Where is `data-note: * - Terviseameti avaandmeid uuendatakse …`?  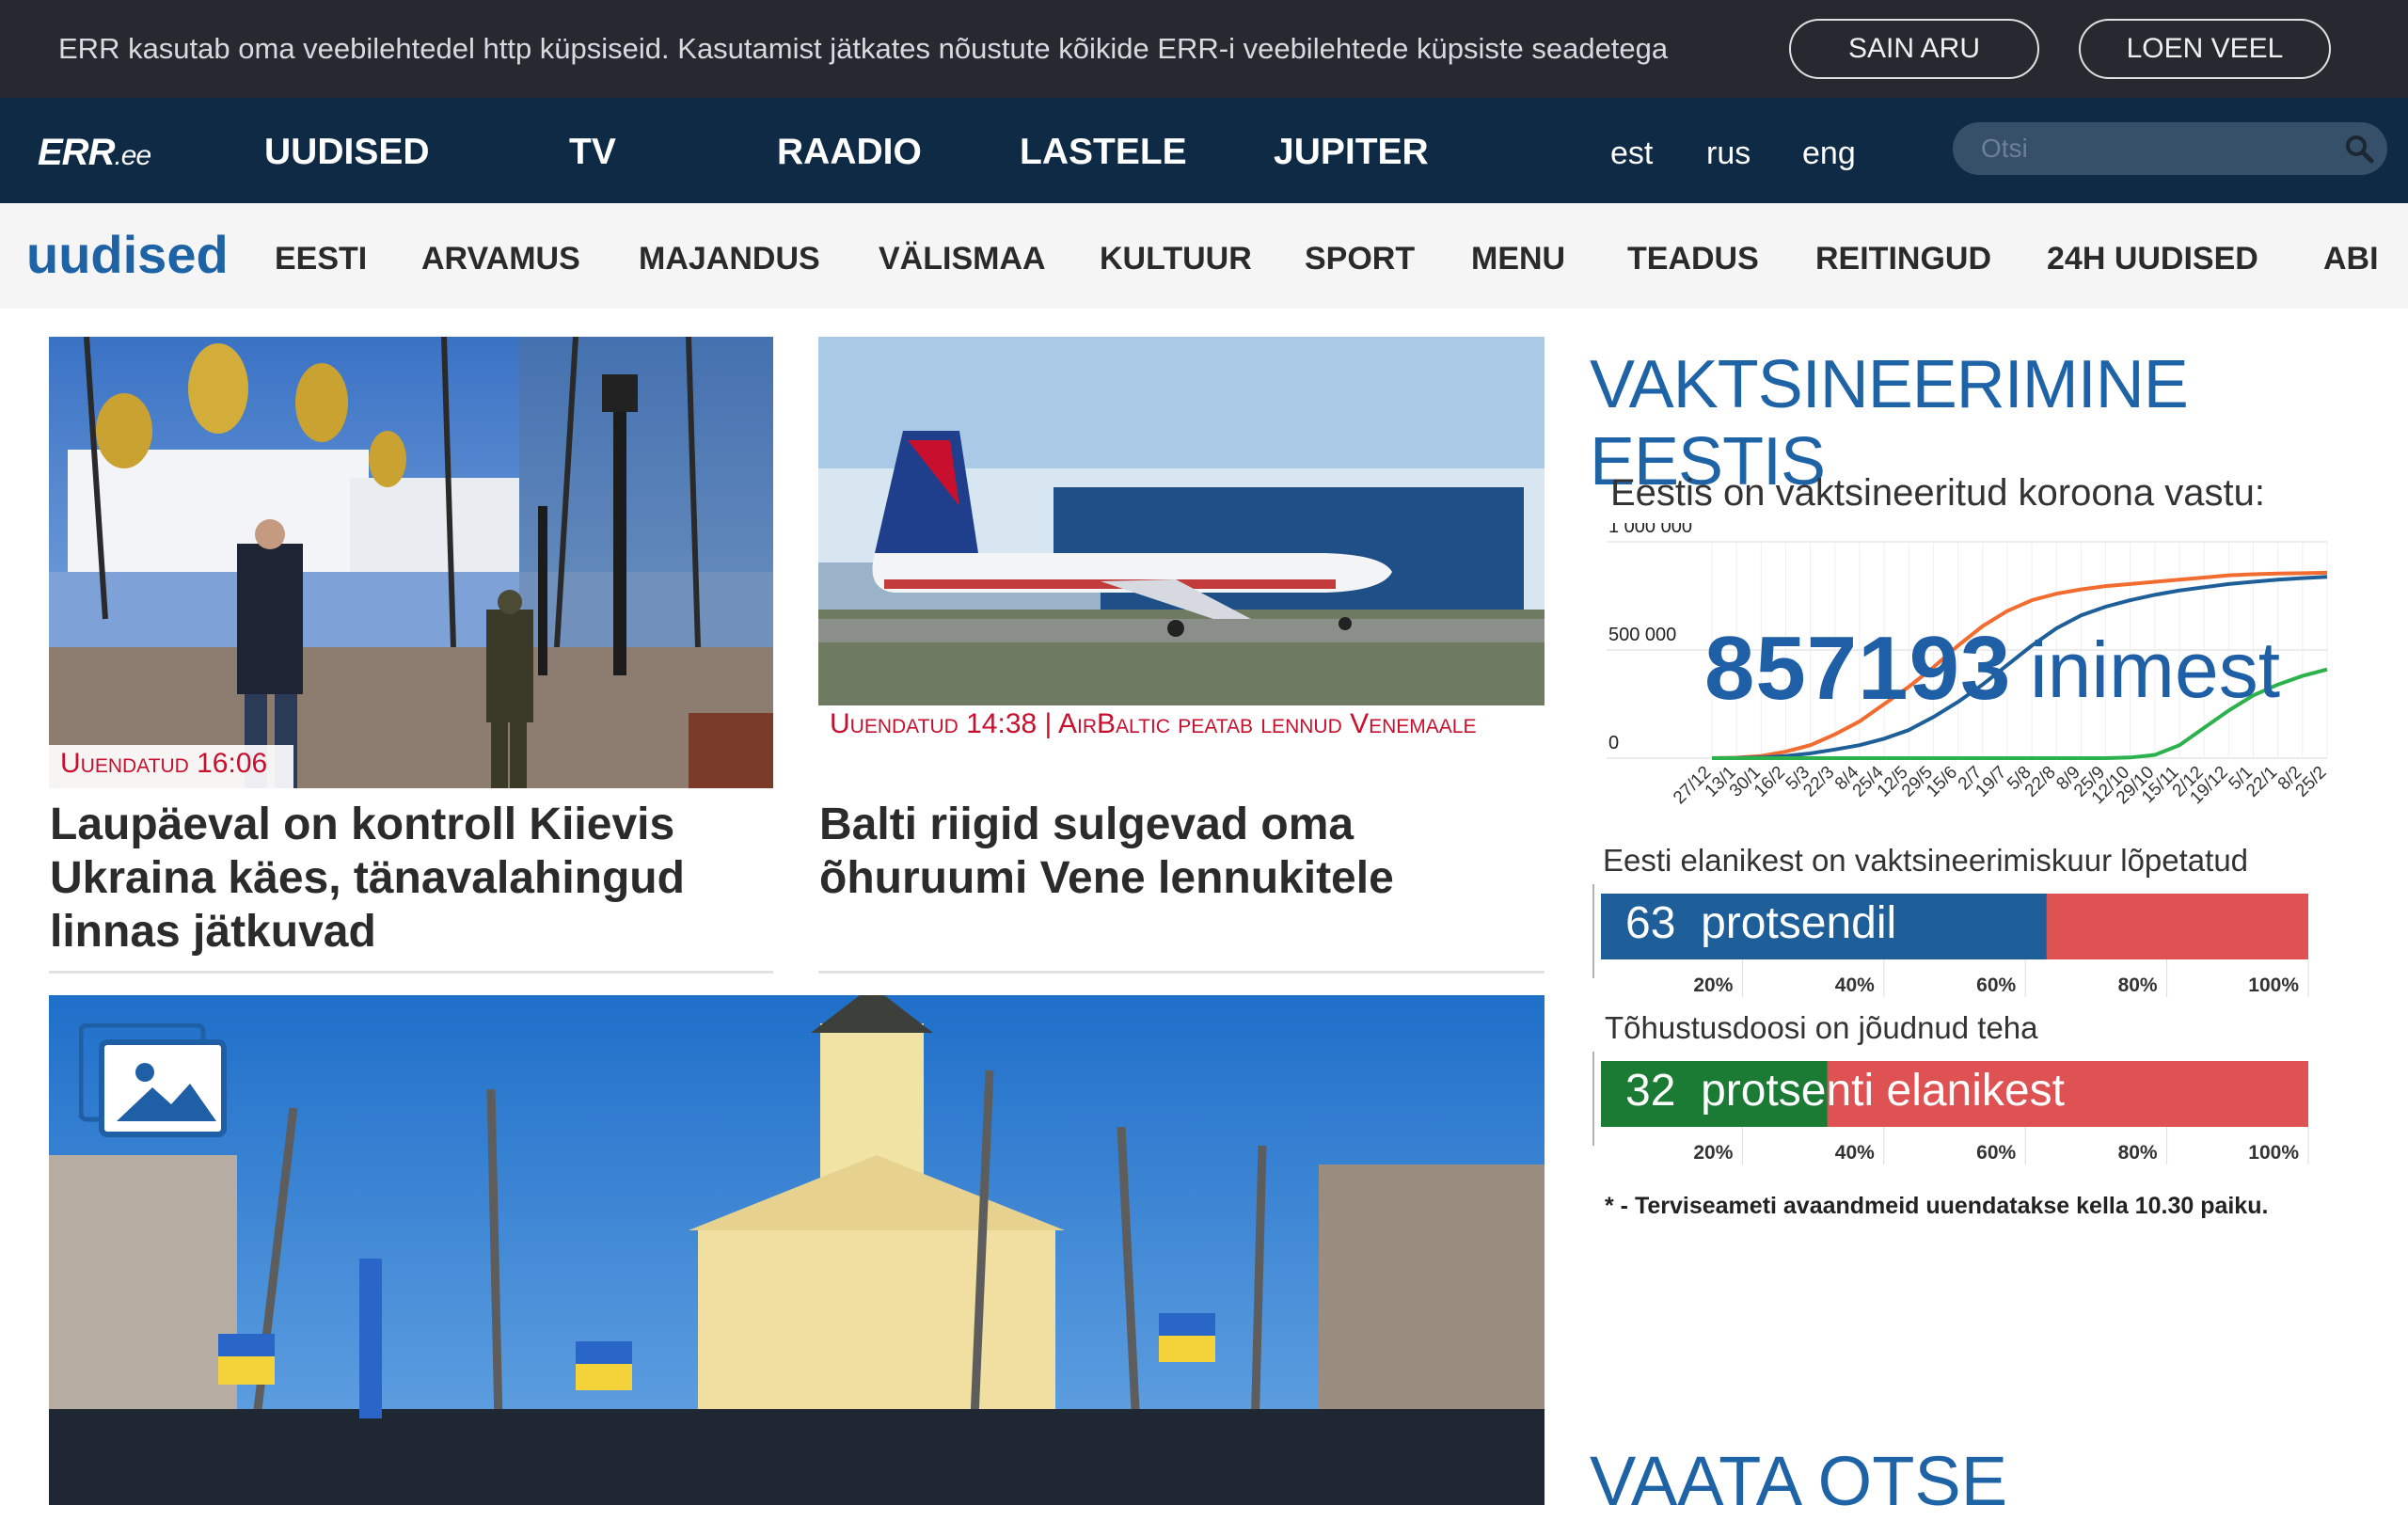 data-note: * - Terviseameti avaandmeid uuendatakse … is located at coordinates (1937, 1206).